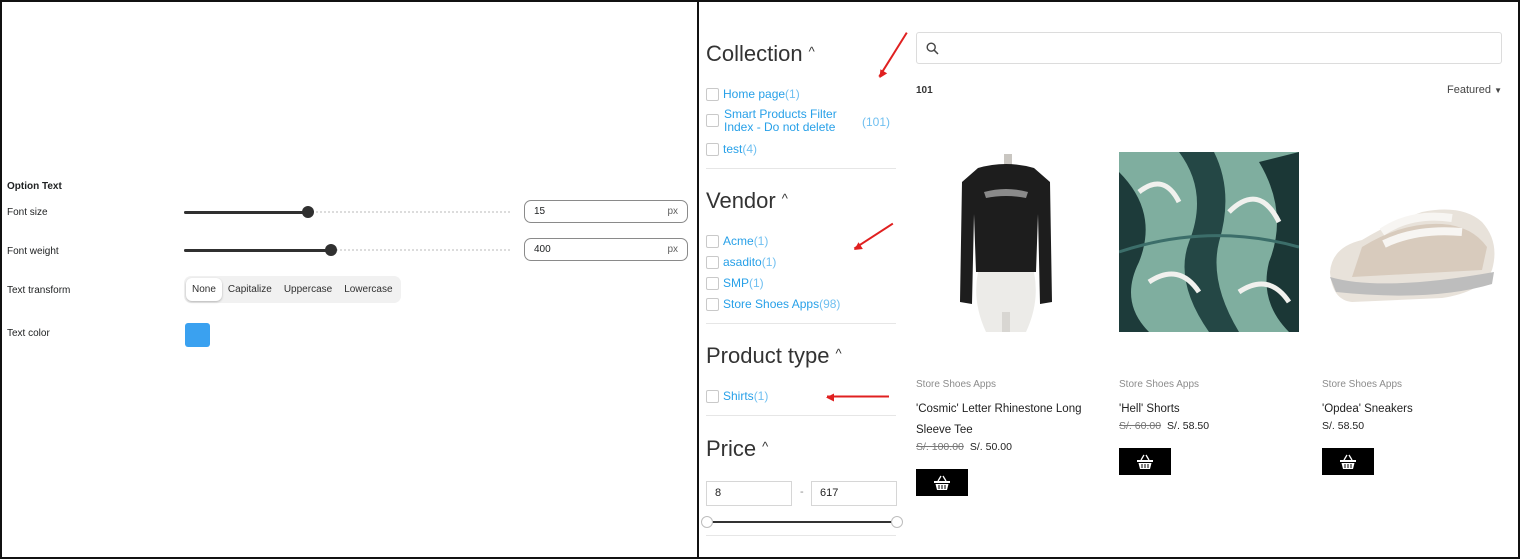 The height and width of the screenshot is (559, 1520). I want to click on price-range-track, so click(802, 522).